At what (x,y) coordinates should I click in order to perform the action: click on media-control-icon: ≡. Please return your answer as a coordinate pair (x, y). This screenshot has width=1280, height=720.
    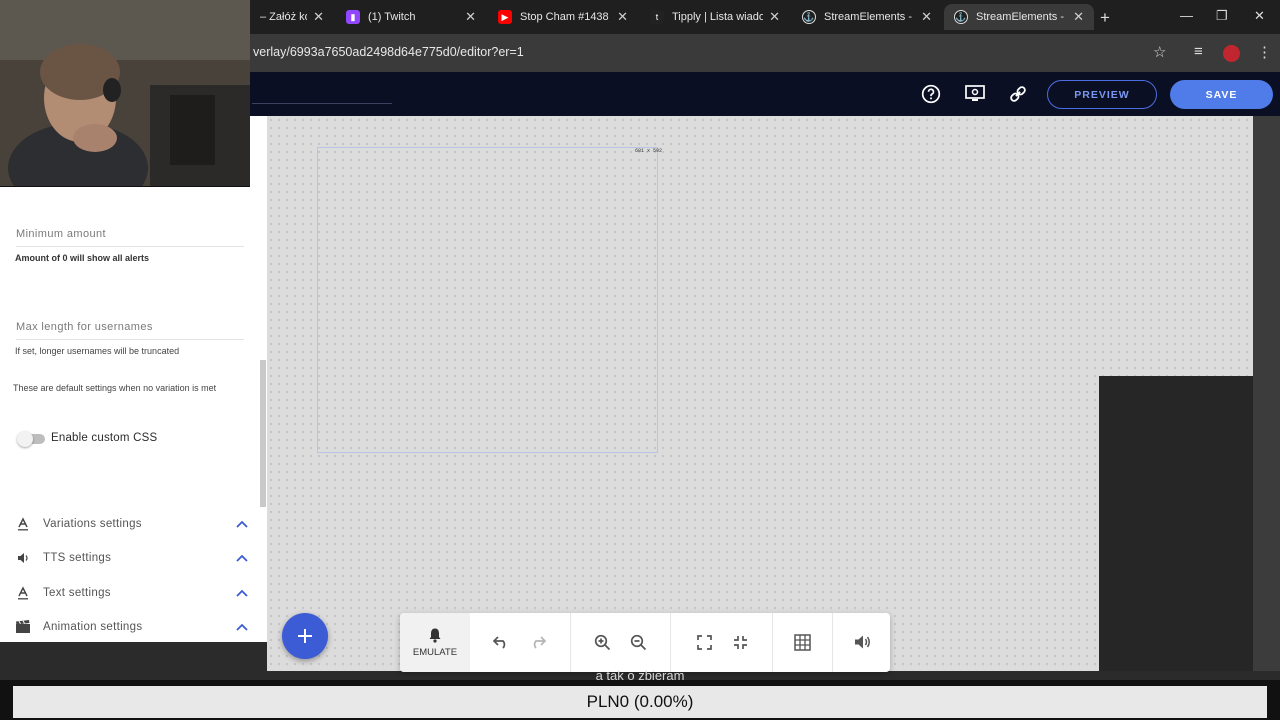
    Looking at the image, I should click on (1198, 51).